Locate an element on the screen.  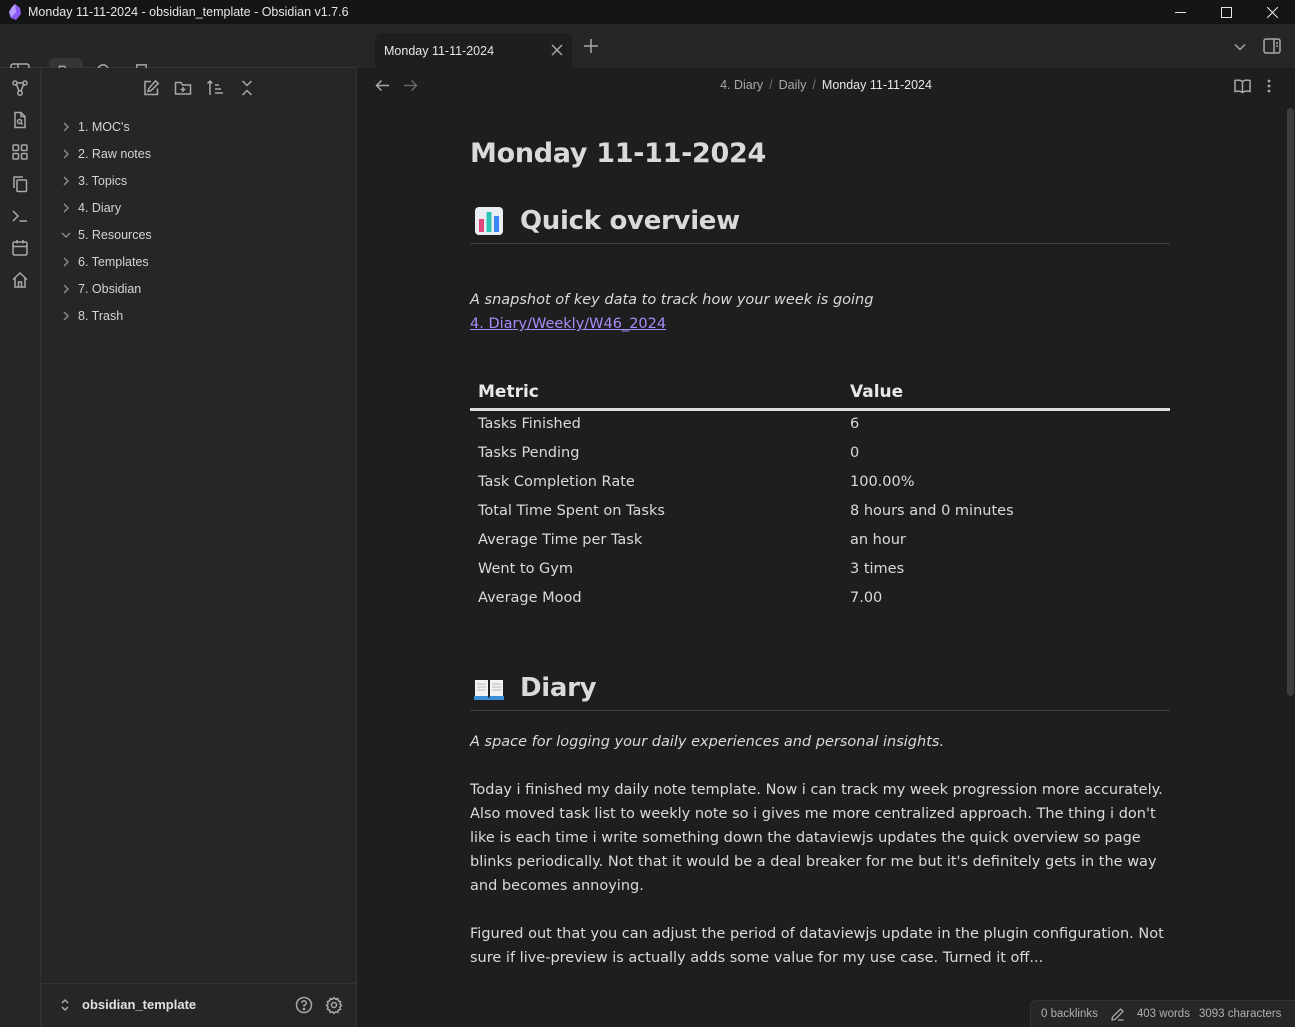
maximize-button is located at coordinates (1226, 12).